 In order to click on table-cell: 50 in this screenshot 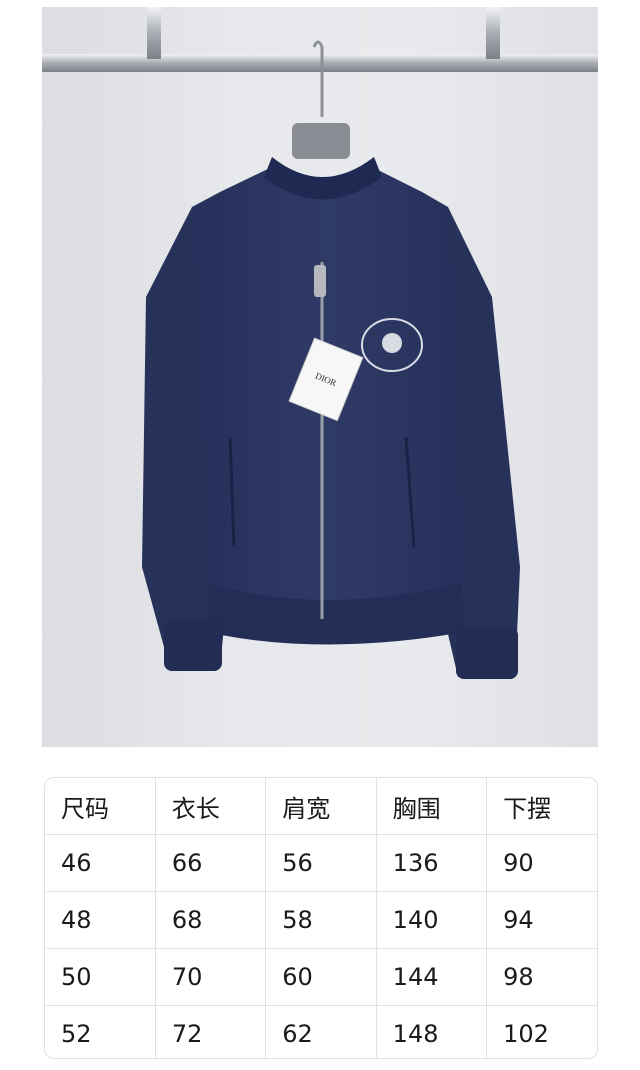, I will do `click(100, 977)`.